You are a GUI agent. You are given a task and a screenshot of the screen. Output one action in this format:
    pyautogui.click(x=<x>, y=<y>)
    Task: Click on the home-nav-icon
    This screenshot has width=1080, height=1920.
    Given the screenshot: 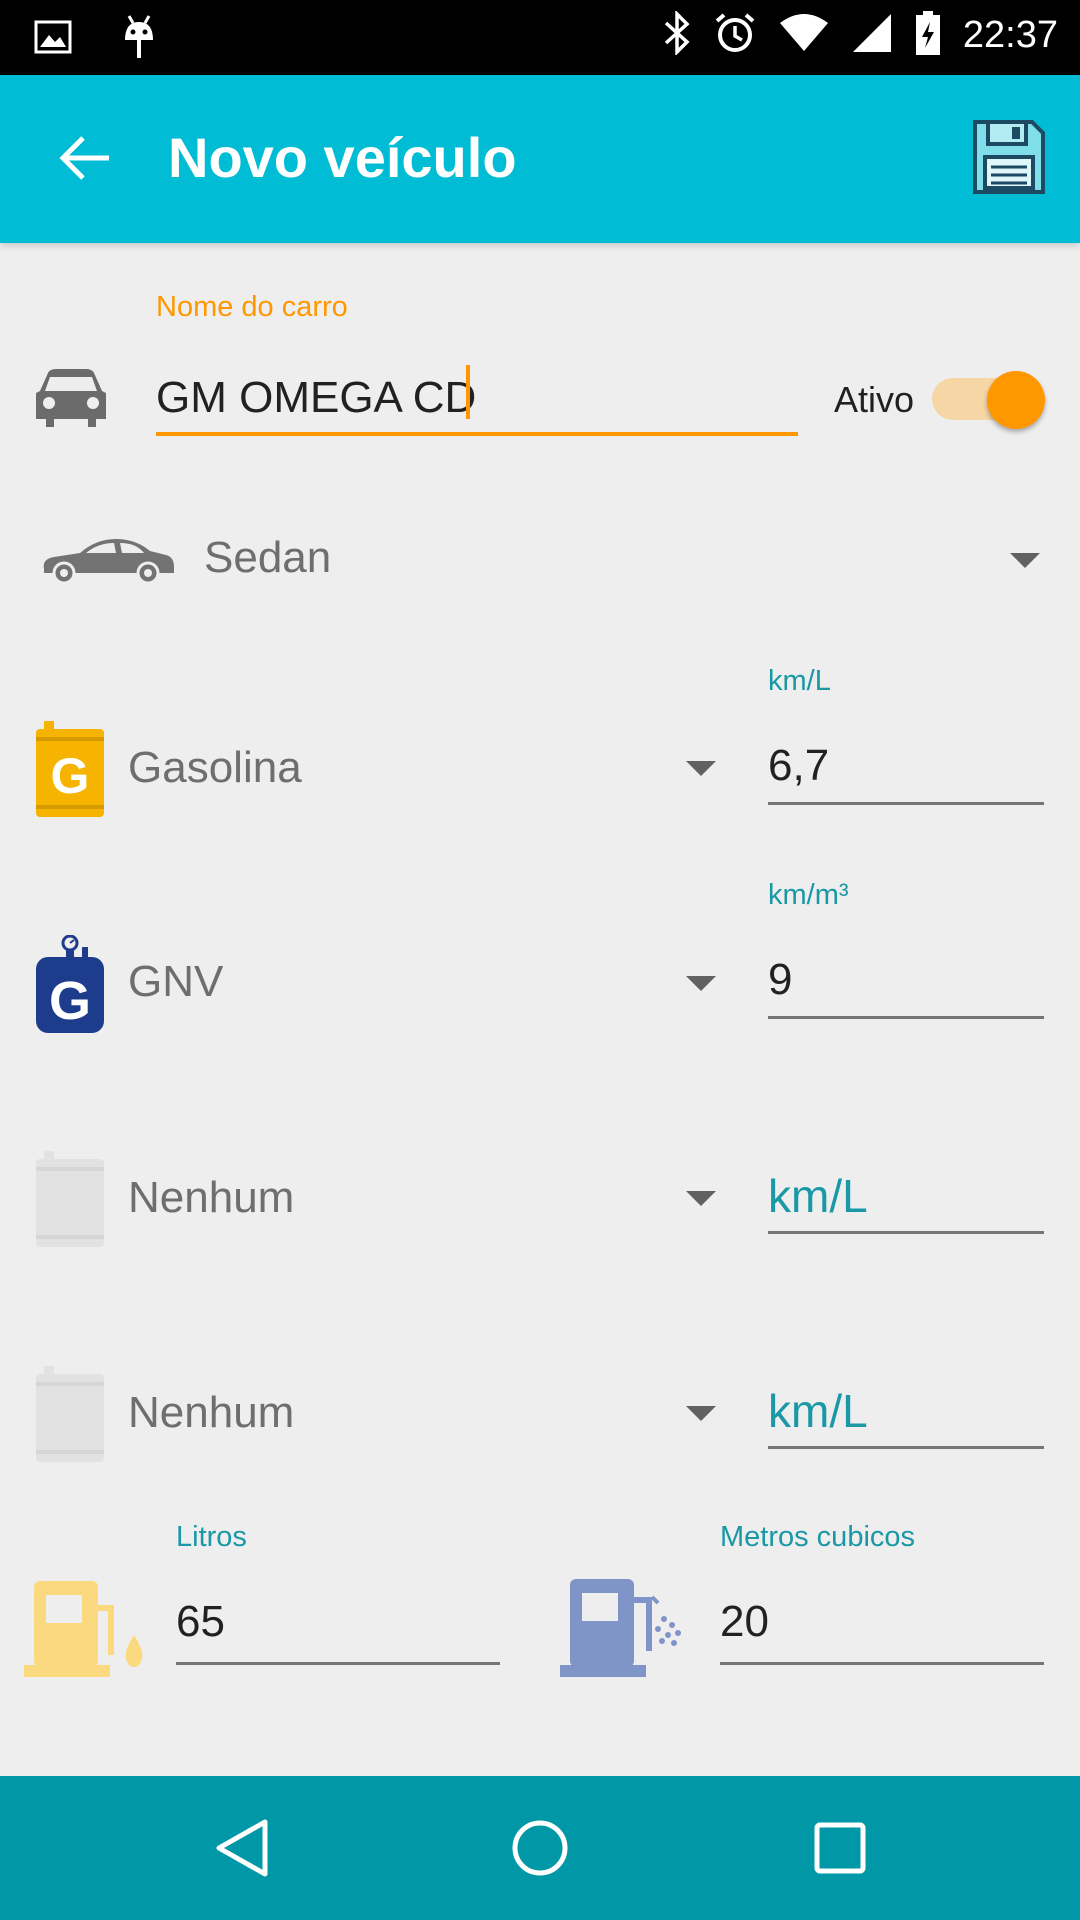 What is the action you would take?
    pyautogui.click(x=540, y=1848)
    